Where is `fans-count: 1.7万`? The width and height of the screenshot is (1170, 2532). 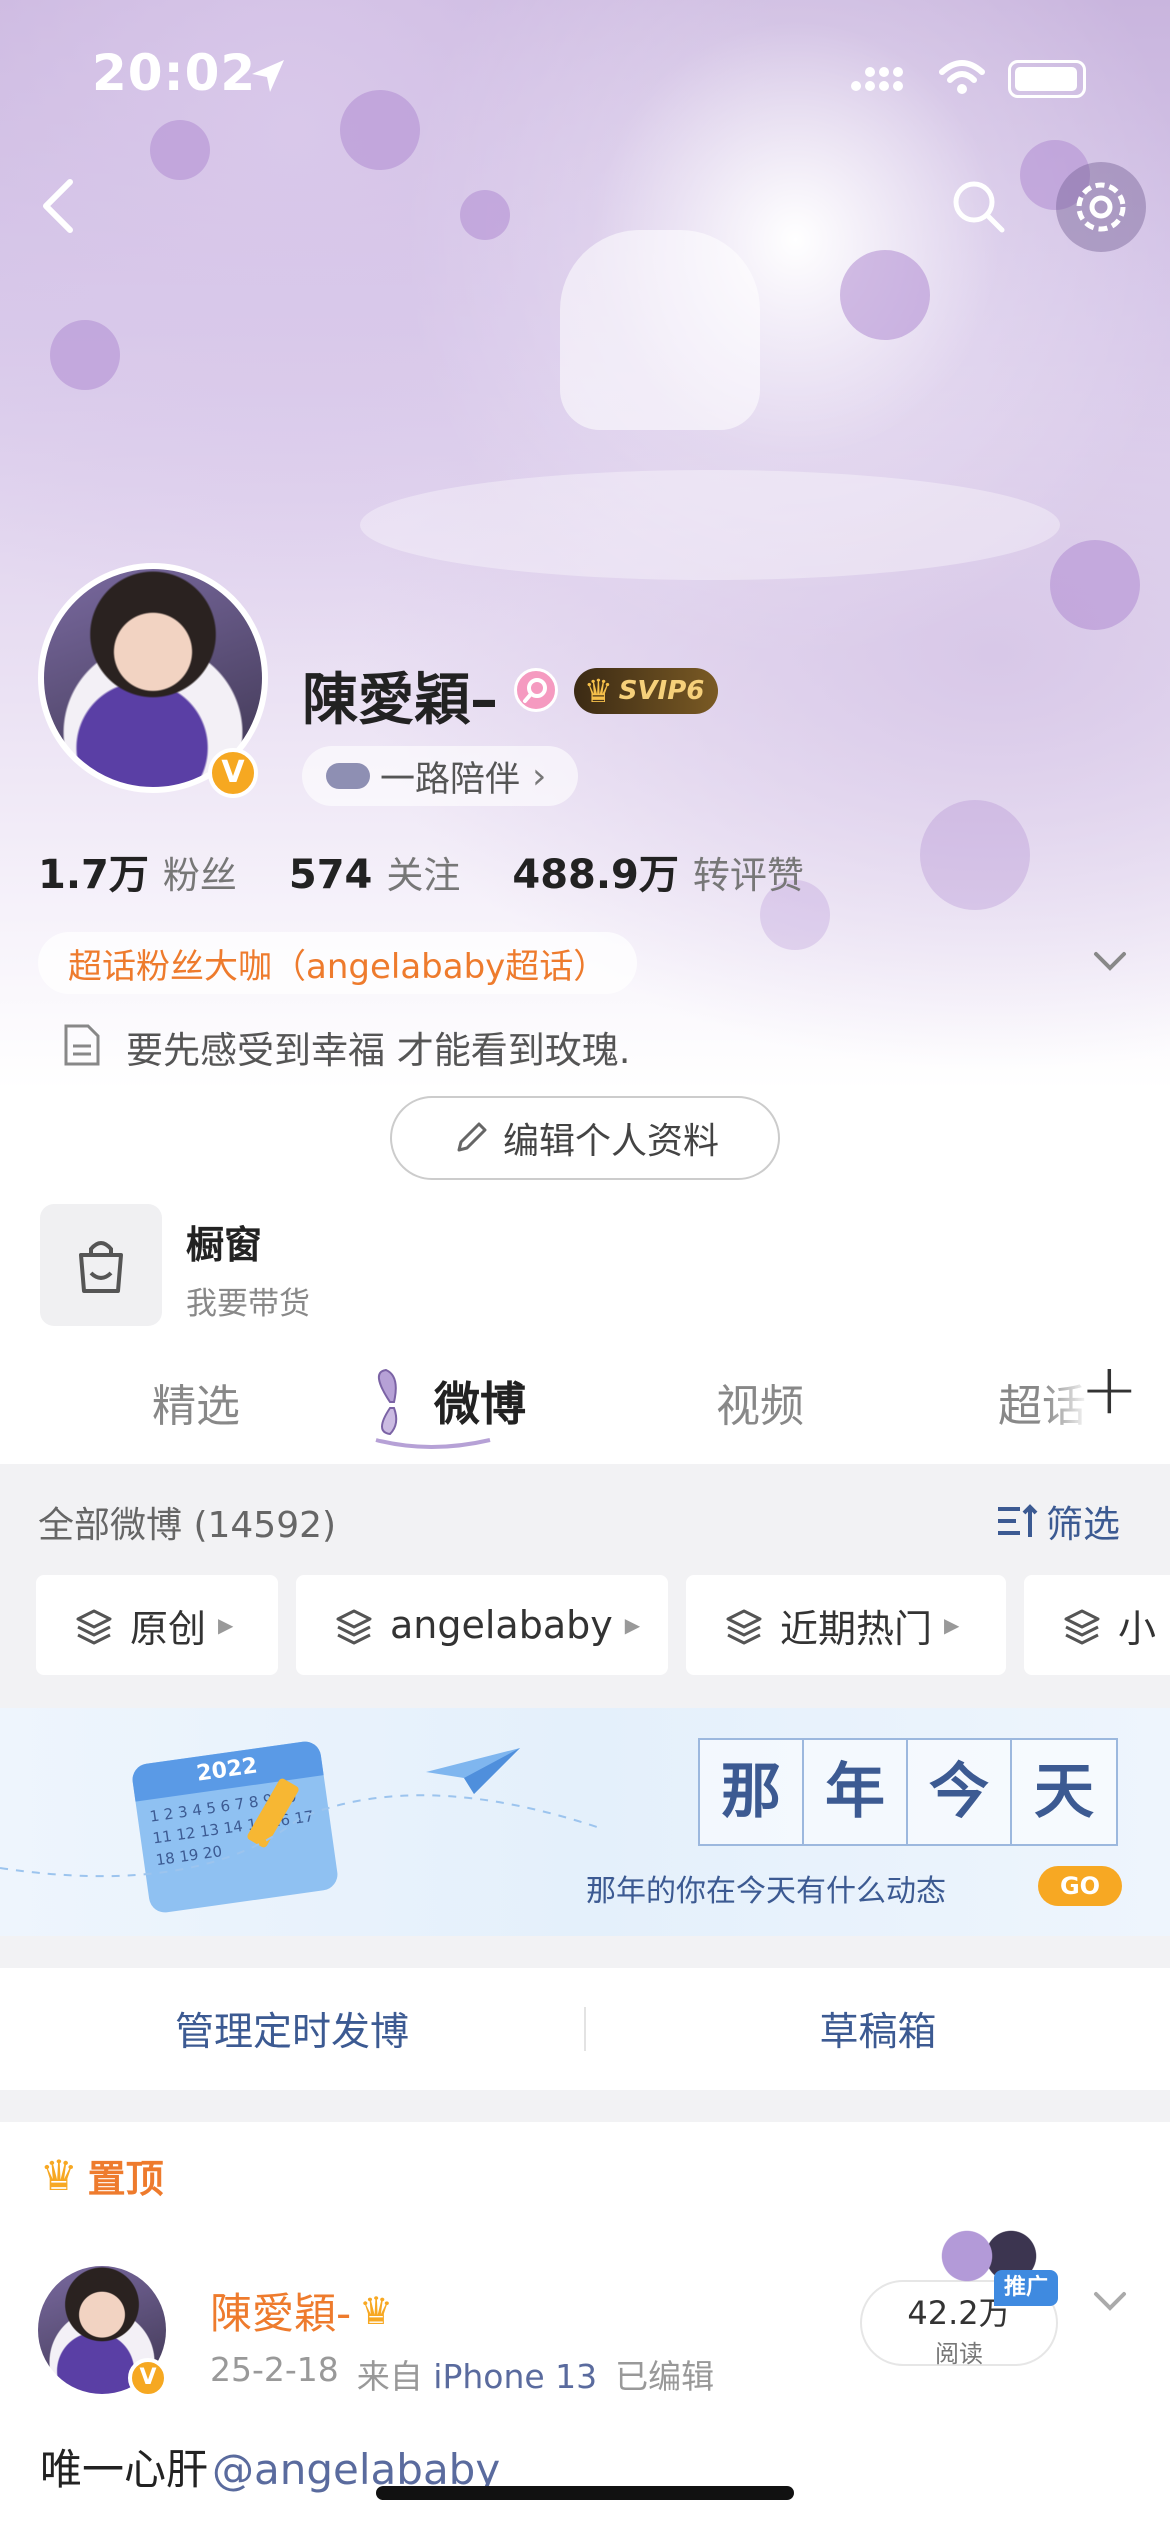
fans-count: 1.7万 is located at coordinates (93, 875).